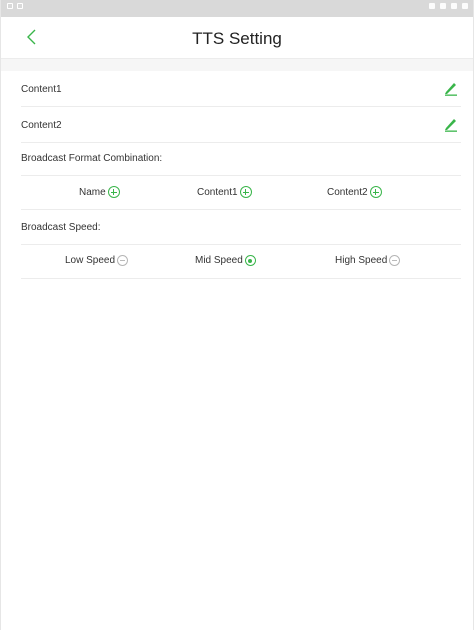 The height and width of the screenshot is (630, 474). I want to click on broadcast-format-options: Name Content1 Content2, so click(241, 192).